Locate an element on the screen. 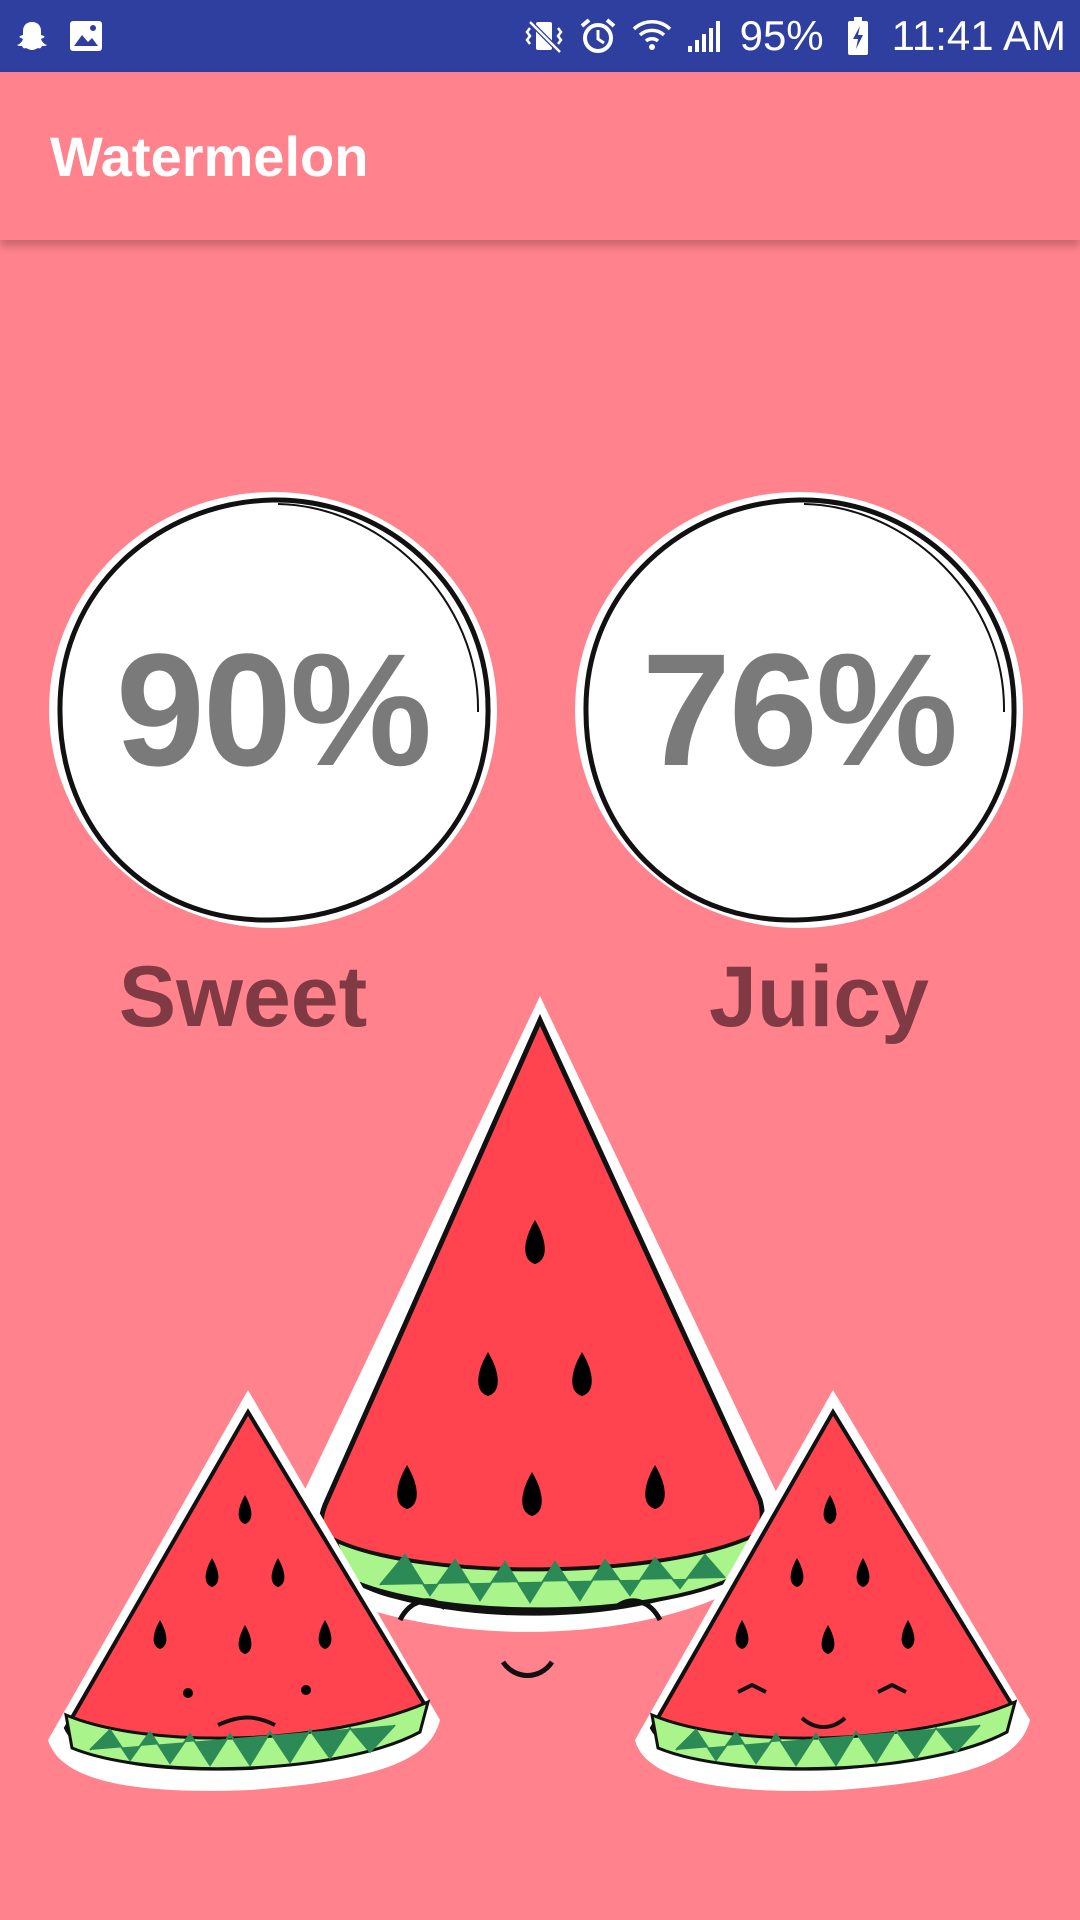 The width and height of the screenshot is (1080, 1920). vibrate-icon is located at coordinates (544, 36).